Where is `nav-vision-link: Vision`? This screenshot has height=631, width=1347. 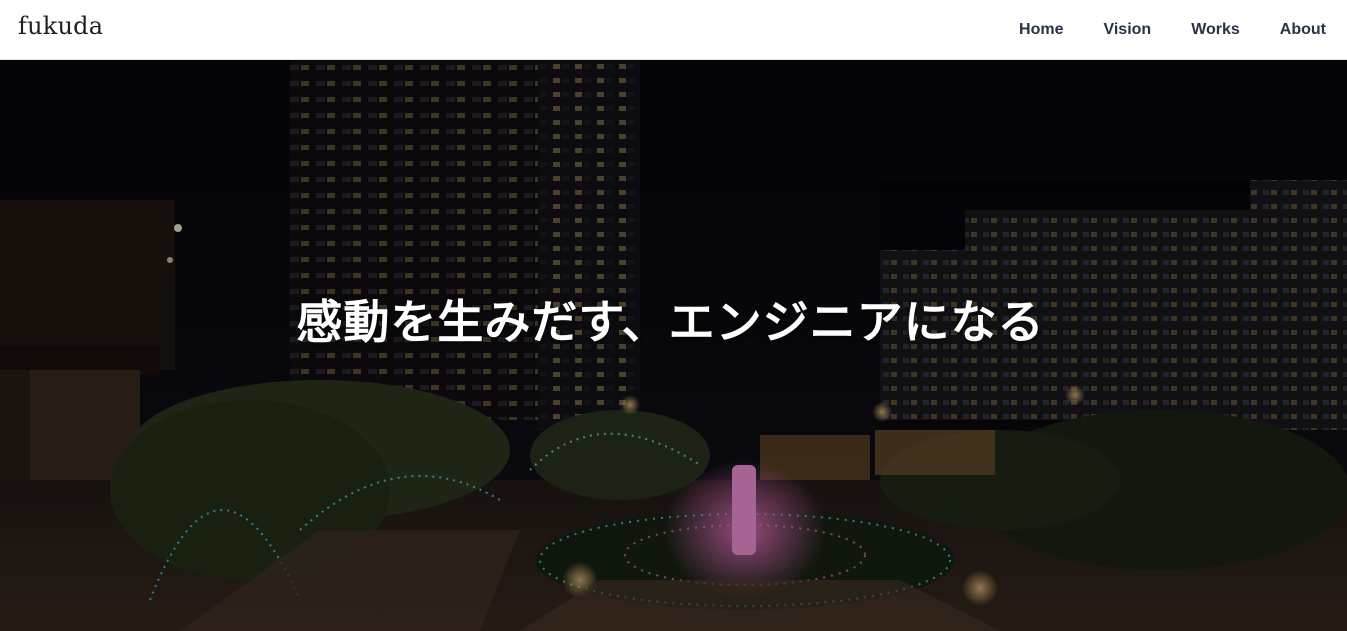
nav-vision-link: Vision is located at coordinates (1127, 30).